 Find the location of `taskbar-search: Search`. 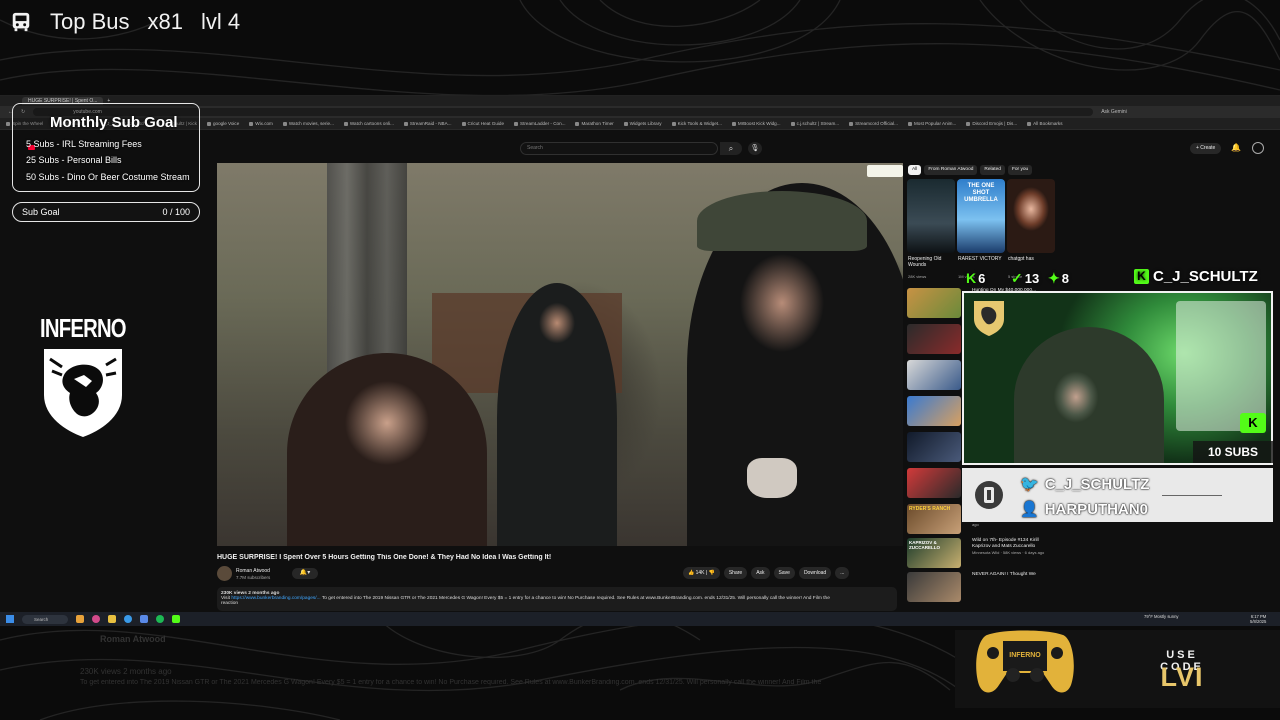

taskbar-search: Search is located at coordinates (45, 619).